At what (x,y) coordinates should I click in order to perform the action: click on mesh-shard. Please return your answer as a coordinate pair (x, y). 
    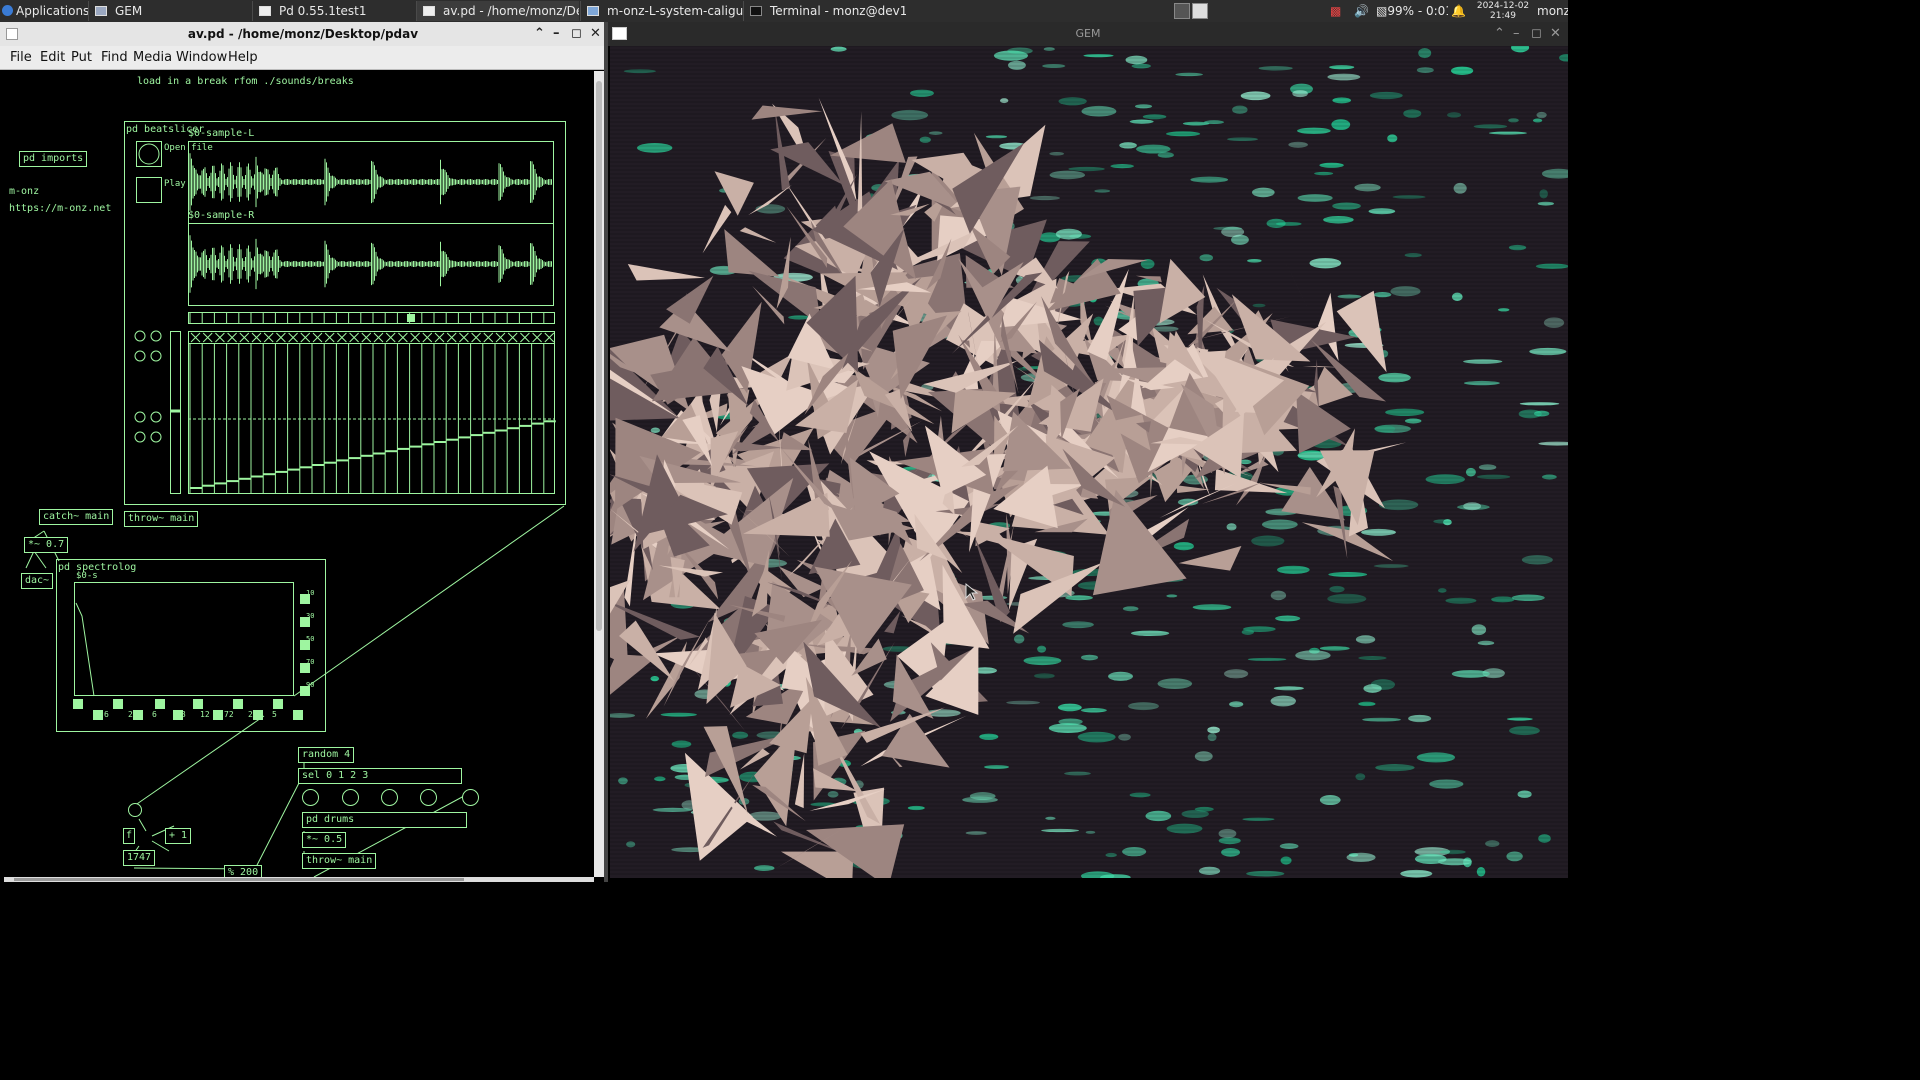
    Looking at the image, I should click on (1361, 331).